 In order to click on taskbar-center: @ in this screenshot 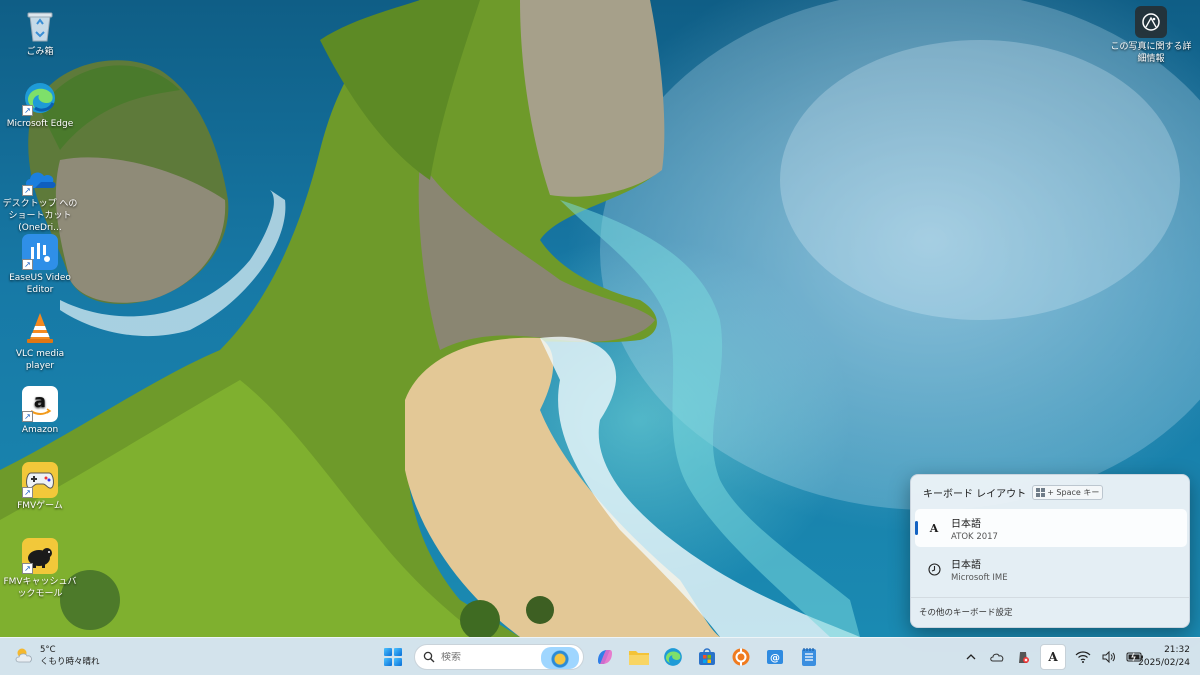, I will do `click(601, 657)`.